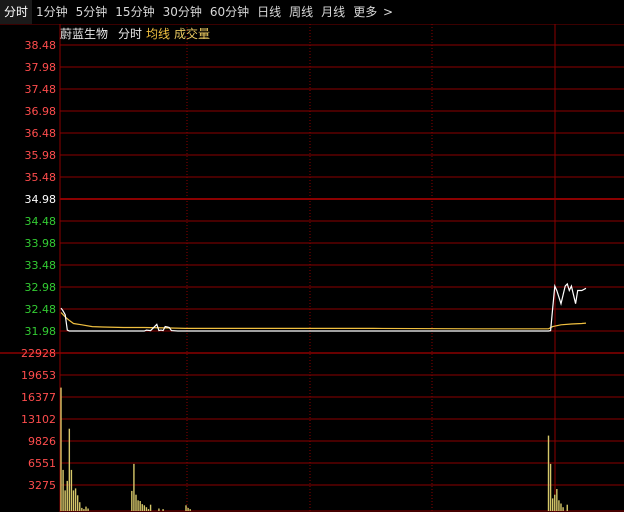  I want to click on tab-60min: 60分钟, so click(229, 12).